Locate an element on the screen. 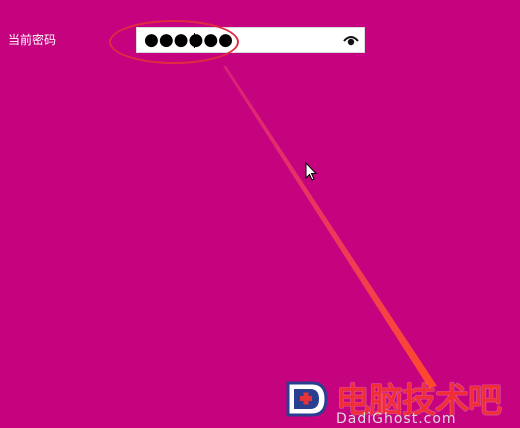 This screenshot has height=428, width=520. watermark-logo-icon is located at coordinates (307, 399).